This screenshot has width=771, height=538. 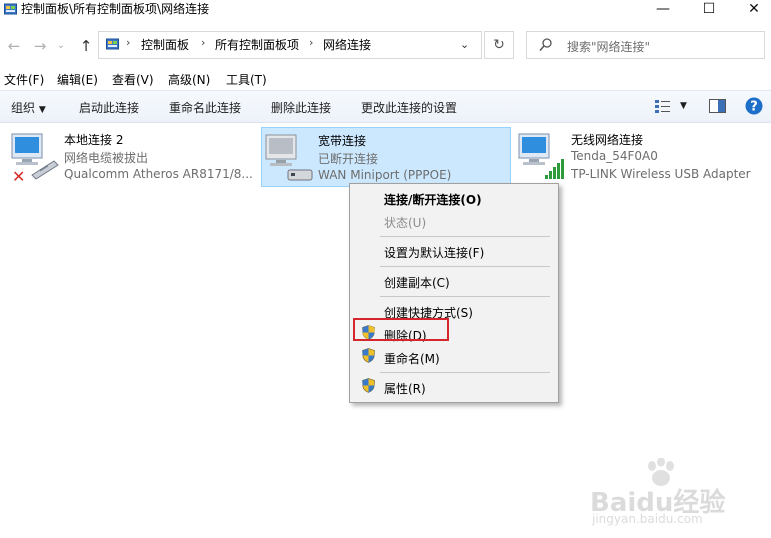 What do you see at coordinates (661, 174) in the screenshot?
I see `connection-device: TP-LINK Wireless USB Adapter` at bounding box center [661, 174].